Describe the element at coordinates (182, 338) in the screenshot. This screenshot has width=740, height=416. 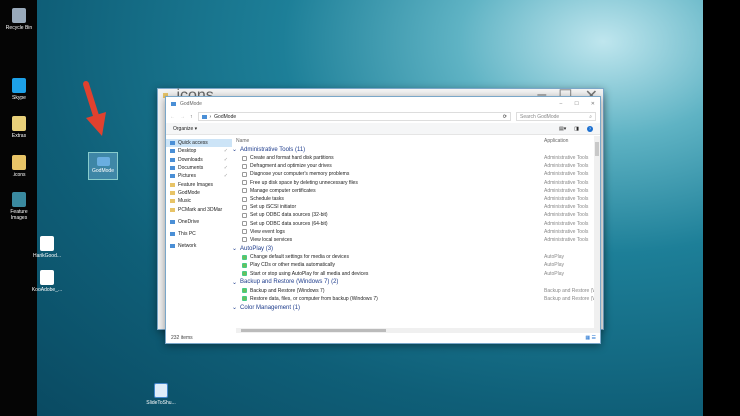
I see `item-count: 232 items` at that location.